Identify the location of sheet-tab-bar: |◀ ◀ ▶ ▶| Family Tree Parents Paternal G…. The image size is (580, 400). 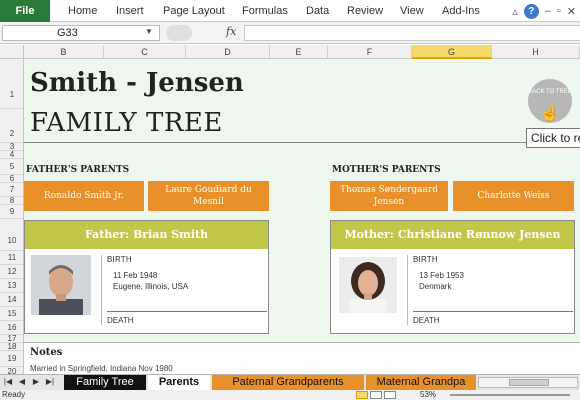
(290, 382).